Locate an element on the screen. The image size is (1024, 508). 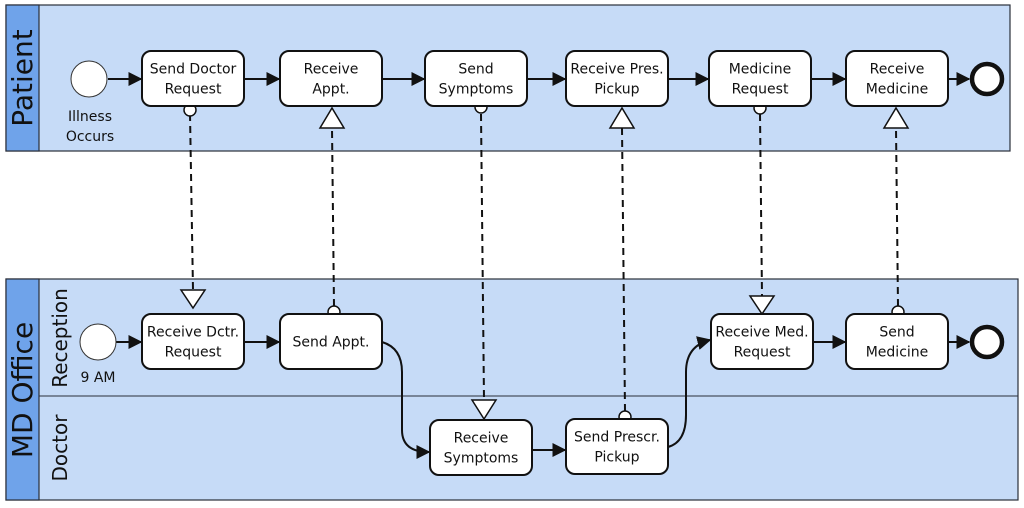
task-p4: Receive Pres. Pickup is located at coordinates (617, 78).